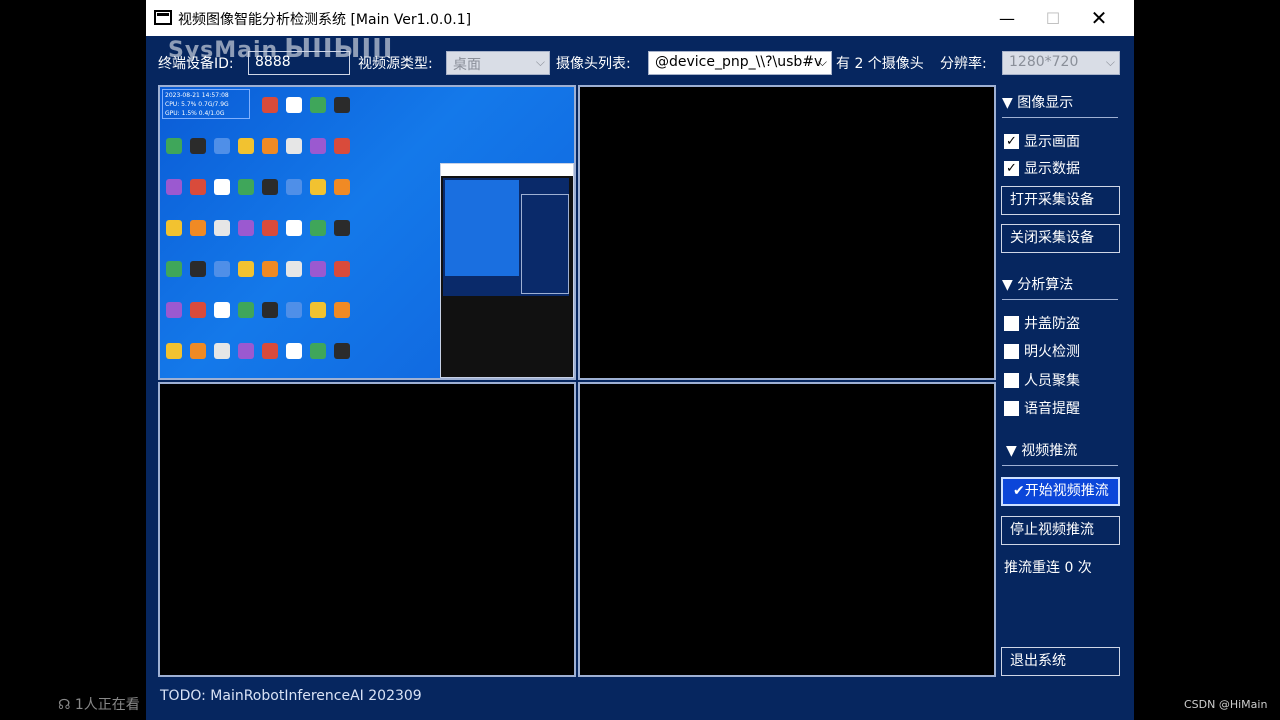 The width and height of the screenshot is (1280, 720). I want to click on fire-detection-checkbox: 明火检测, so click(1042, 351).